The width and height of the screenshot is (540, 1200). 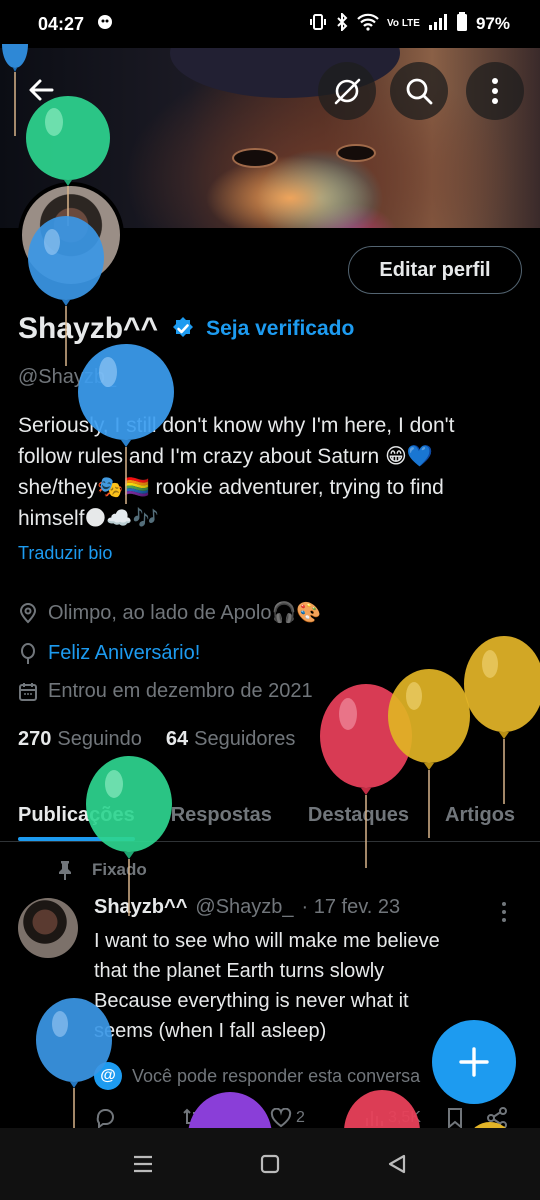 I want to click on grok-button, so click(x=347, y=91).